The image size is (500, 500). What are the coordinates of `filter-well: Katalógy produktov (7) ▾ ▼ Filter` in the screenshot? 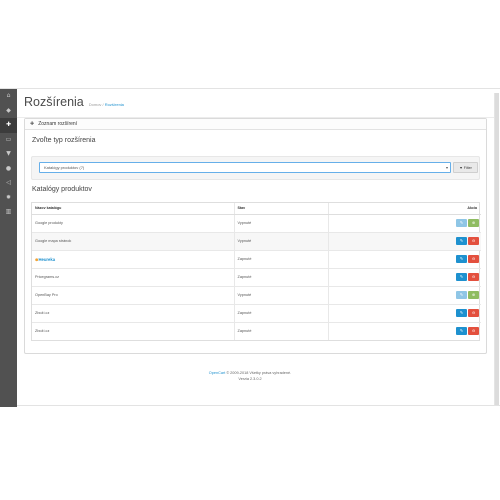 It's located at (255, 168).